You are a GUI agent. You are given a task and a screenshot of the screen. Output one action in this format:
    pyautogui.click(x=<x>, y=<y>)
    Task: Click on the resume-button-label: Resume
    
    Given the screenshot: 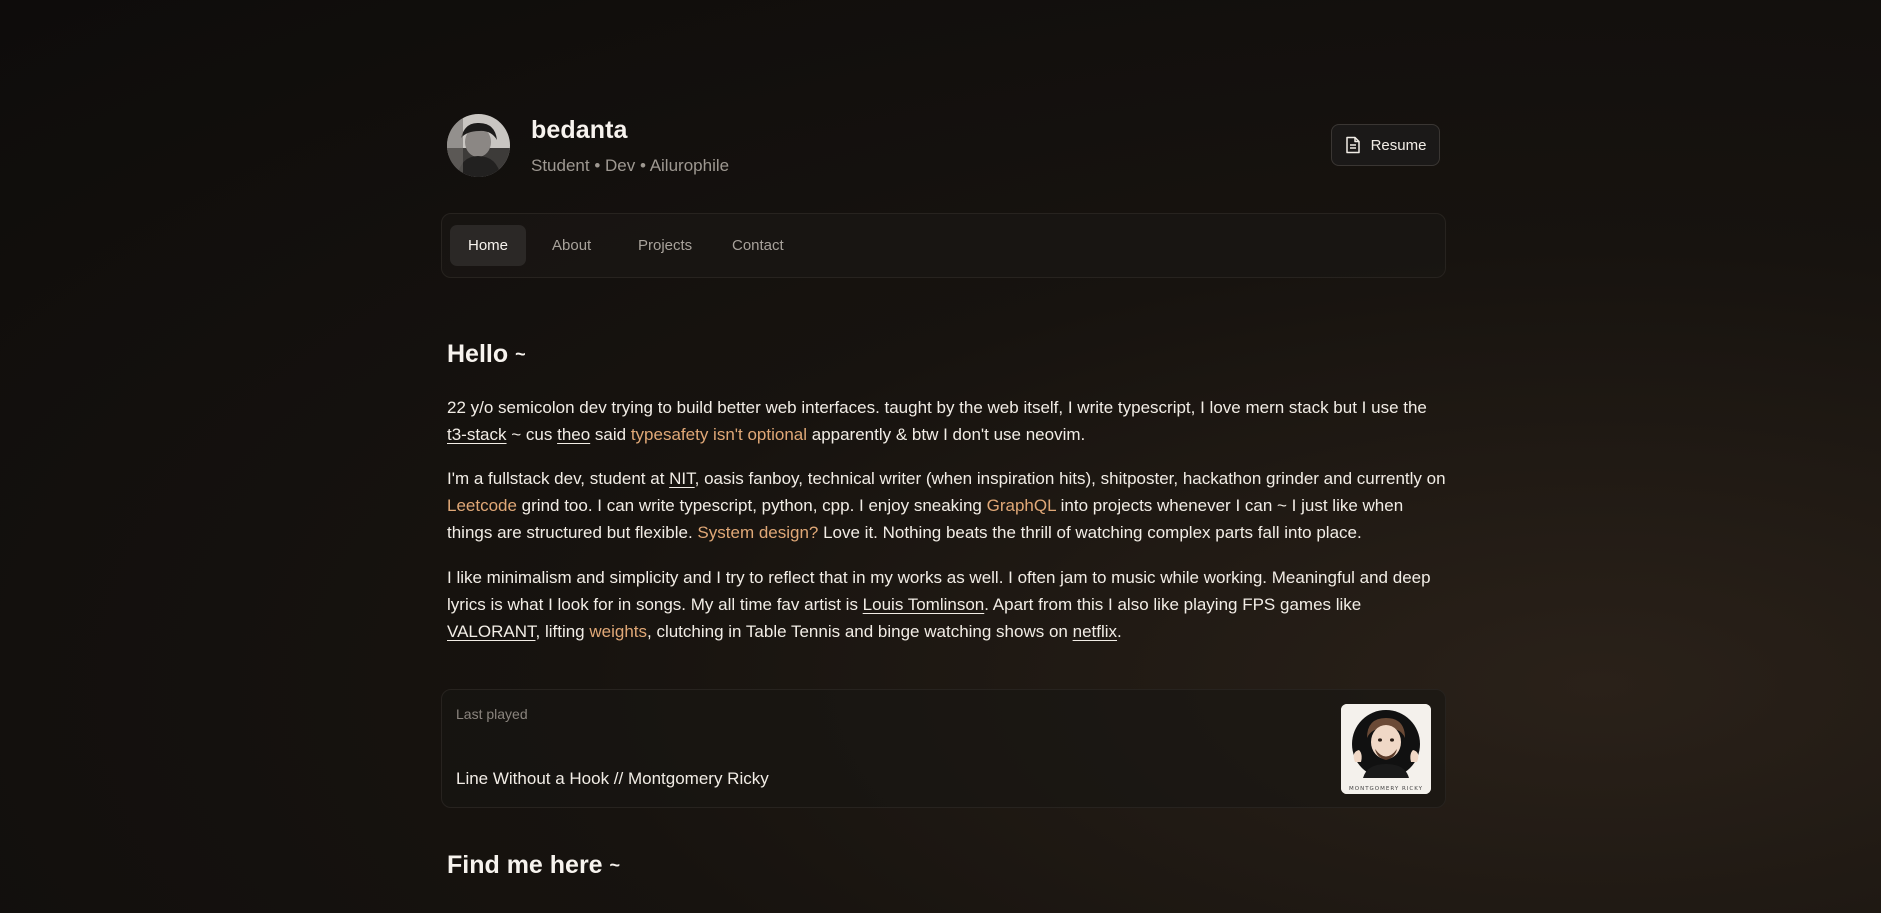 What is the action you would take?
    pyautogui.click(x=1398, y=145)
    